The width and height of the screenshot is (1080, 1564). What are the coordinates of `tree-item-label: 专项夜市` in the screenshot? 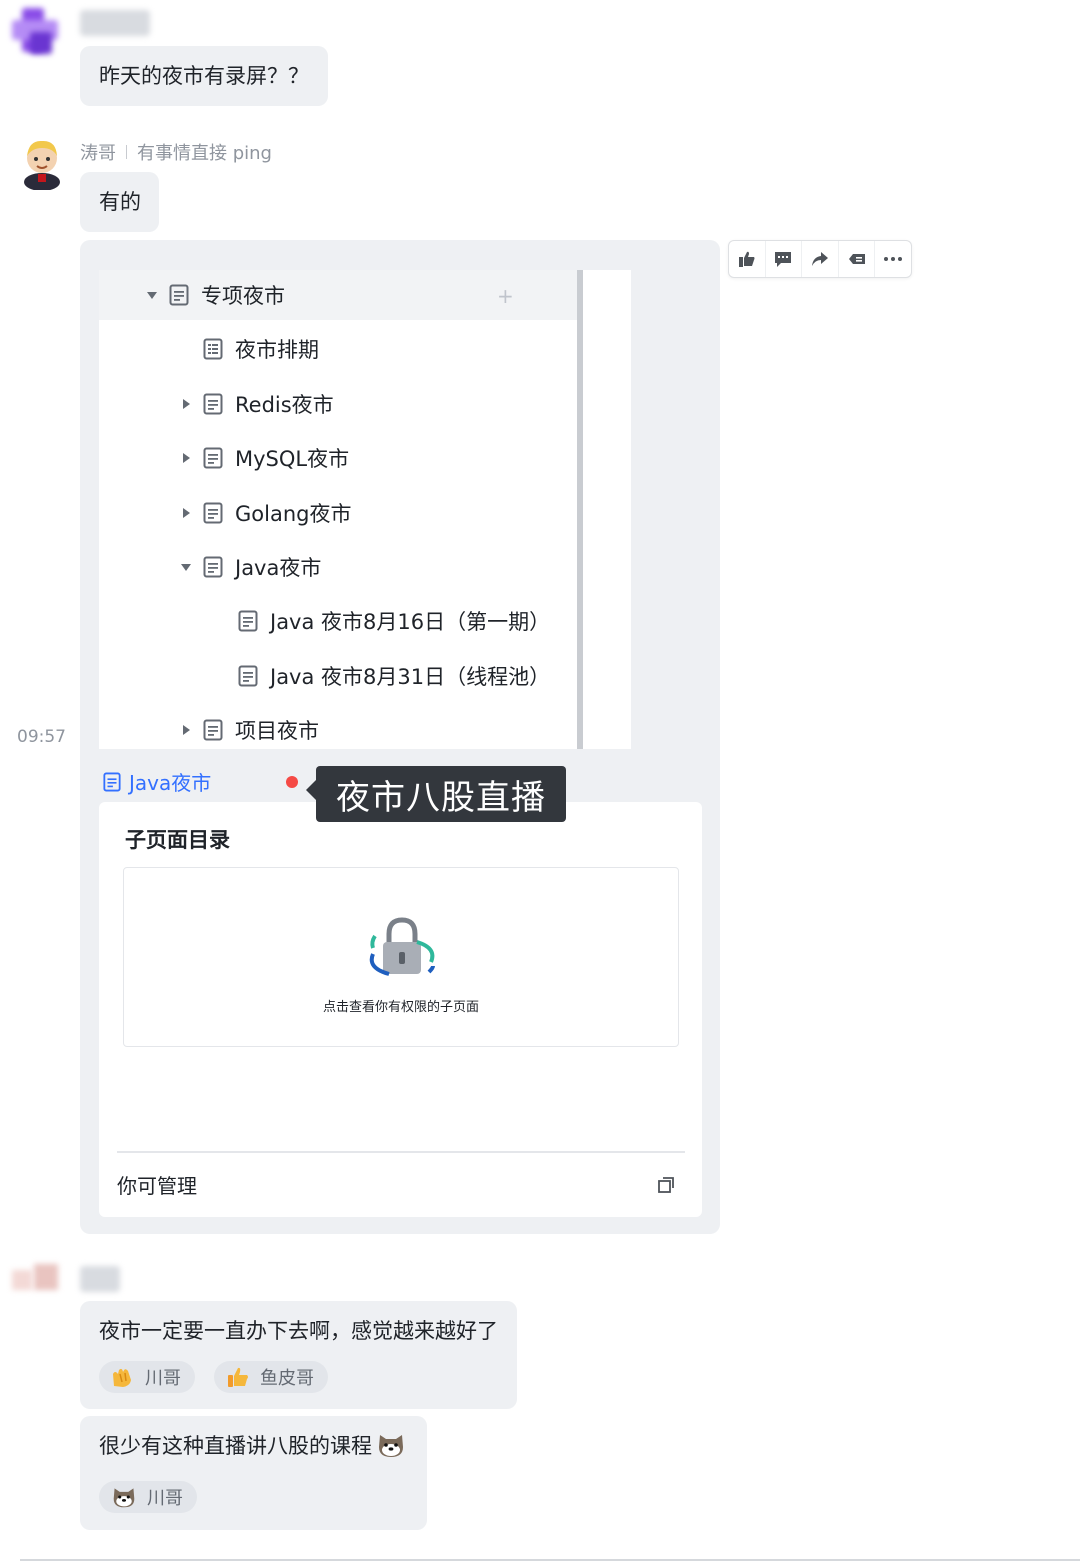 It's located at (243, 296).